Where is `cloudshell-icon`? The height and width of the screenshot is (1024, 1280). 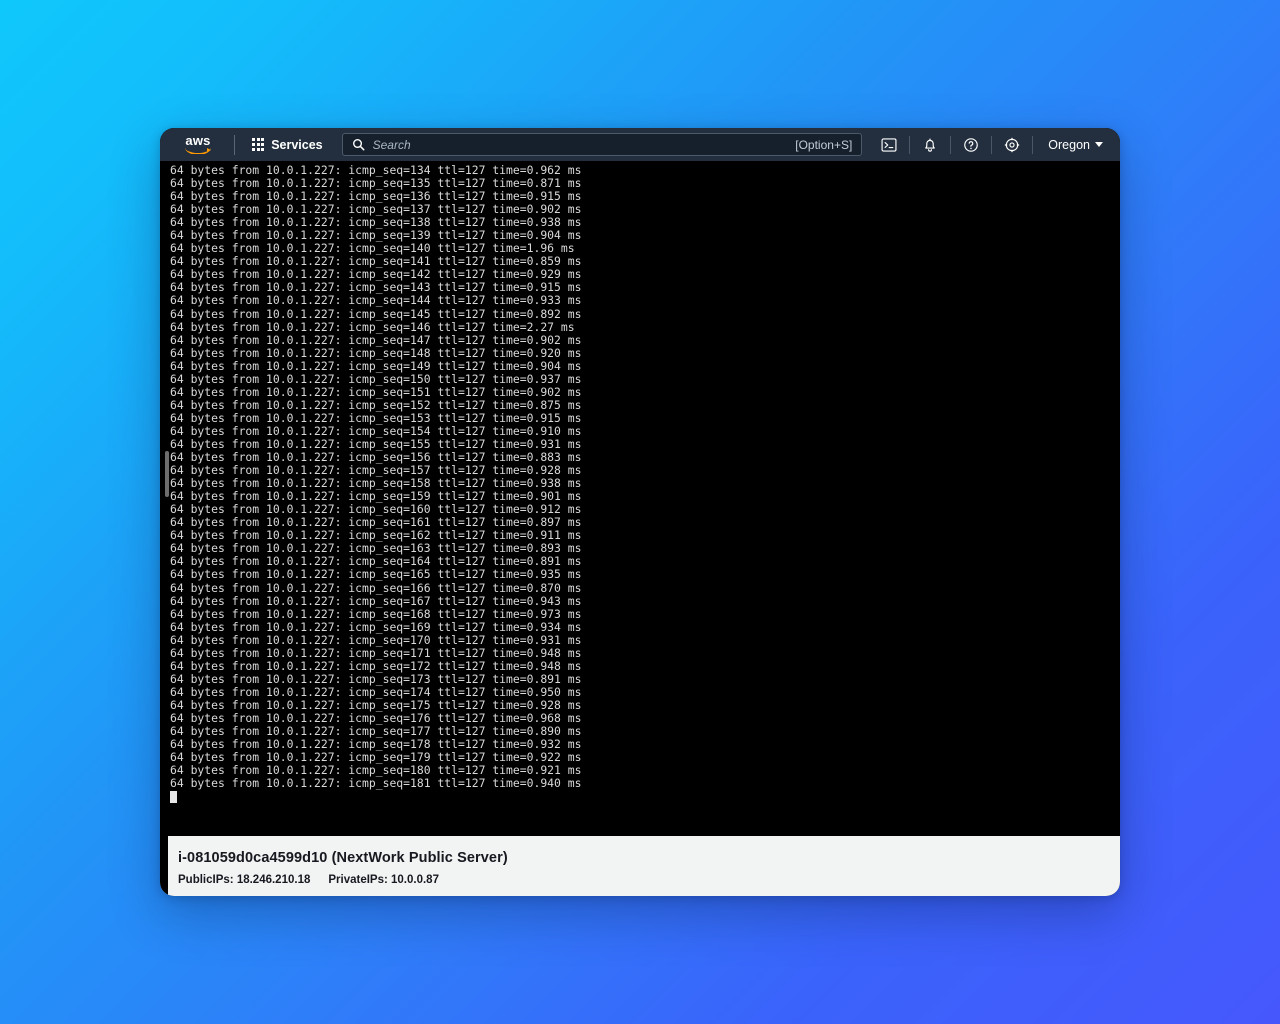 cloudshell-icon is located at coordinates (889, 145).